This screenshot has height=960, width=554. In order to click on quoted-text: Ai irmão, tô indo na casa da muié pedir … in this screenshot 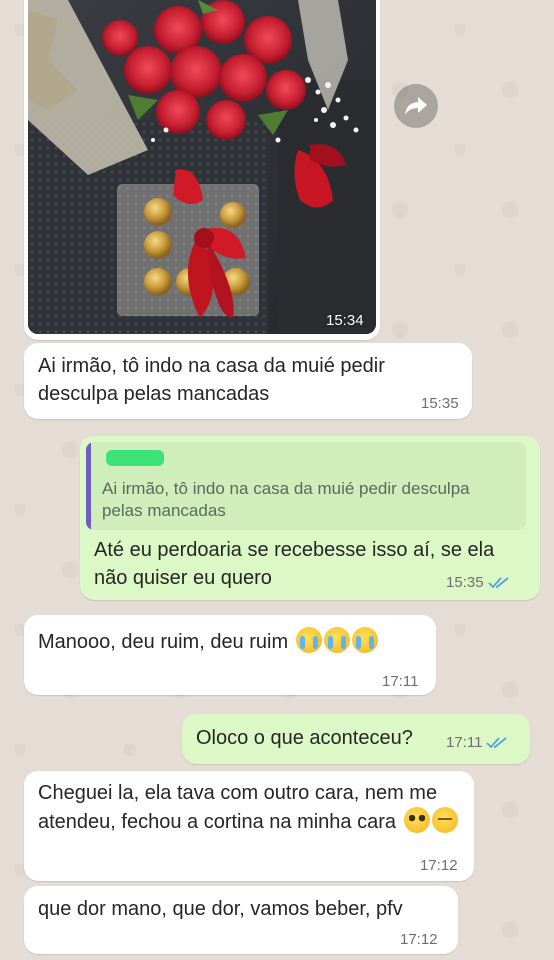, I will do `click(286, 499)`.